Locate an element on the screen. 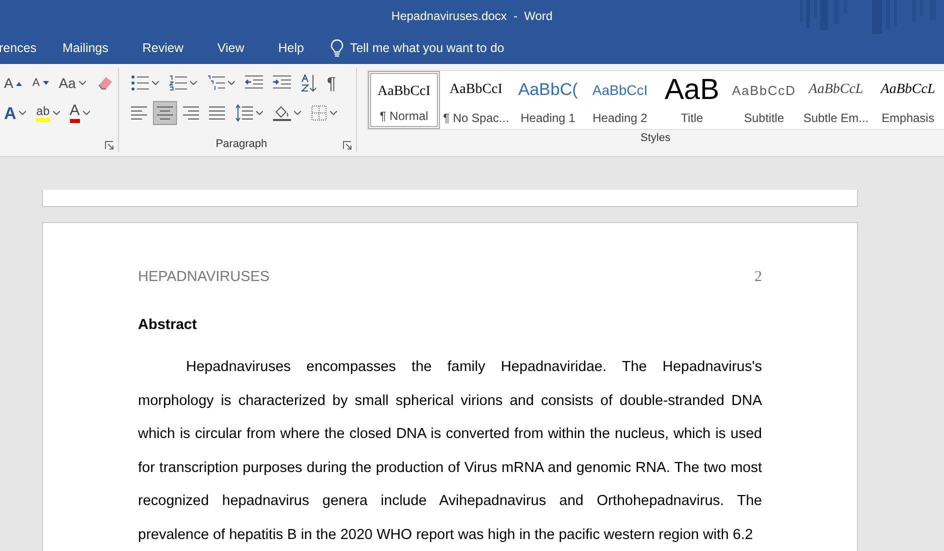 The width and height of the screenshot is (944, 551). lightbulb-icon is located at coordinates (337, 48).